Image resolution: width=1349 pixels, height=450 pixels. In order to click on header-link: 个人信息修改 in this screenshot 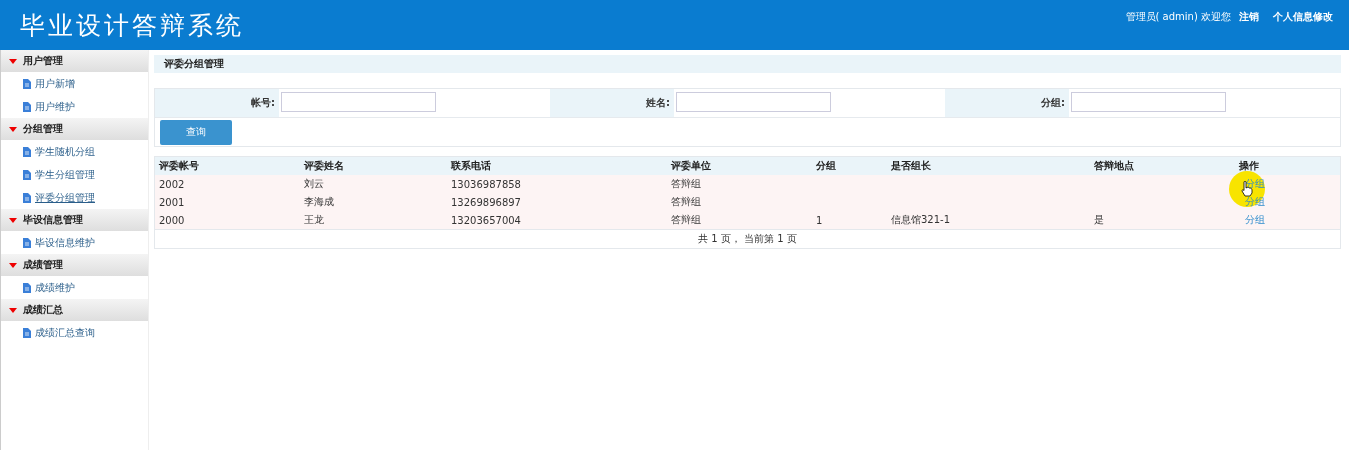, I will do `click(1303, 17)`.